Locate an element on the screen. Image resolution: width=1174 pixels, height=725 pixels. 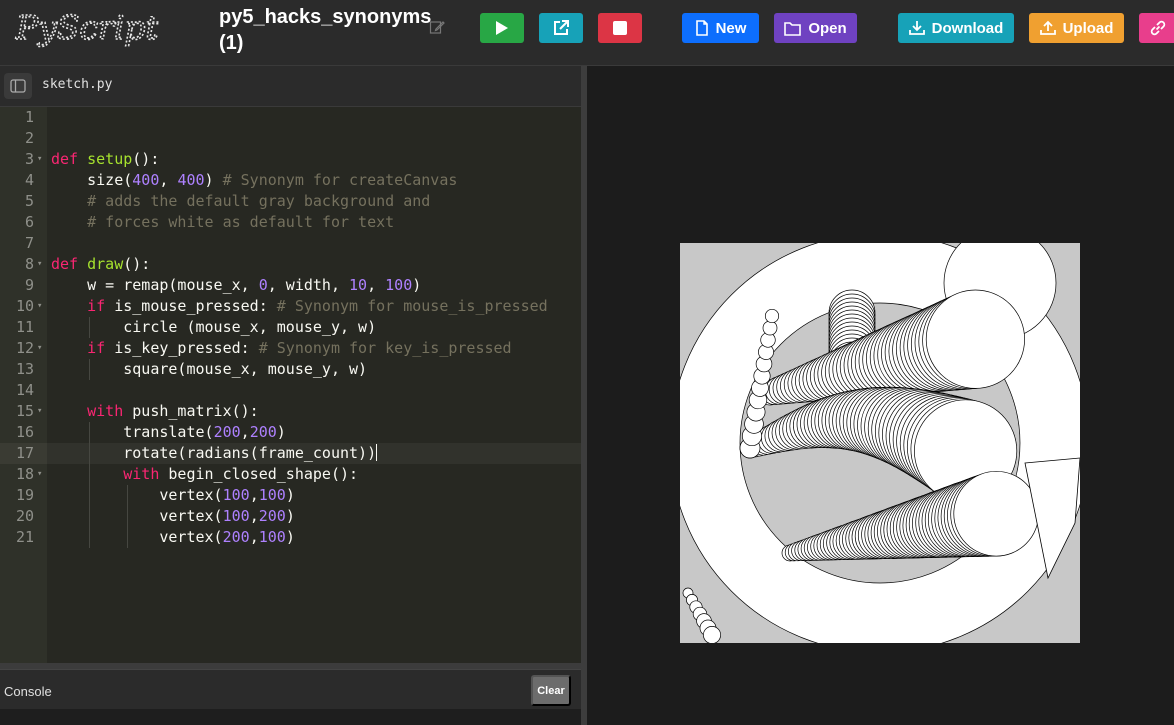
console-output is located at coordinates (290, 717).